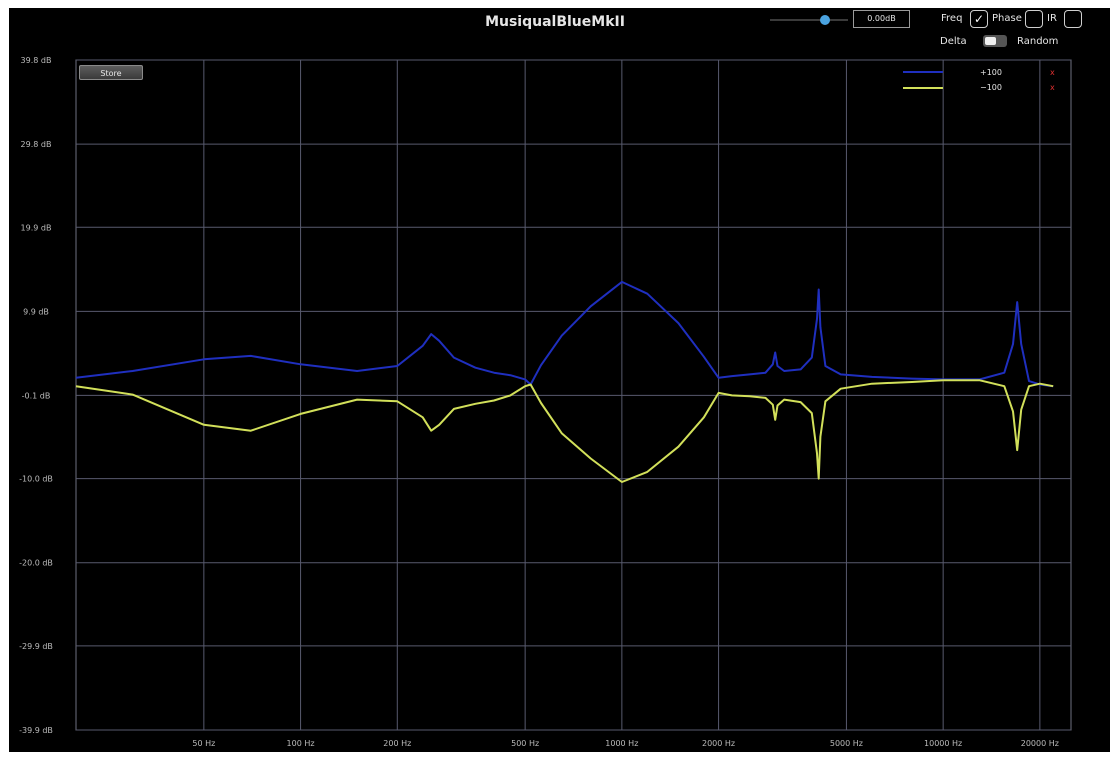 This screenshot has width=1117, height=759. I want to click on phase-checkbox, so click(1034, 19).